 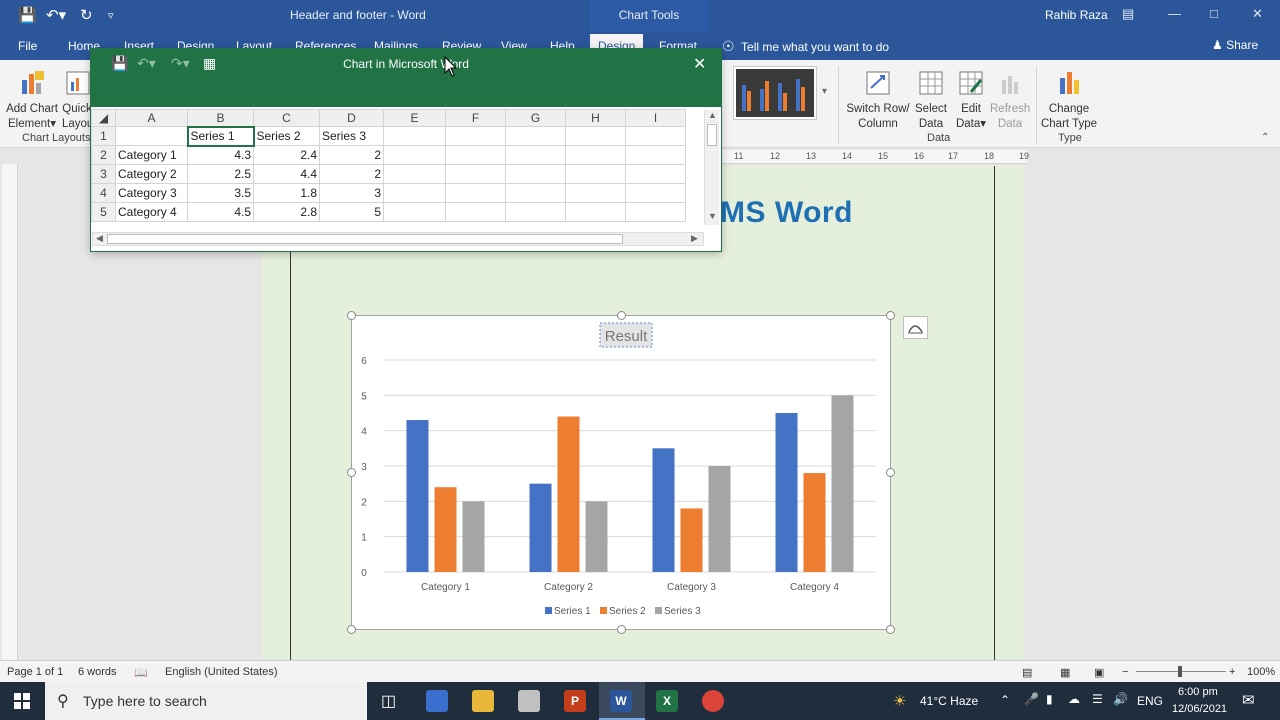 What do you see at coordinates (151, 174) in the screenshot?
I see `cell: Category 2` at bounding box center [151, 174].